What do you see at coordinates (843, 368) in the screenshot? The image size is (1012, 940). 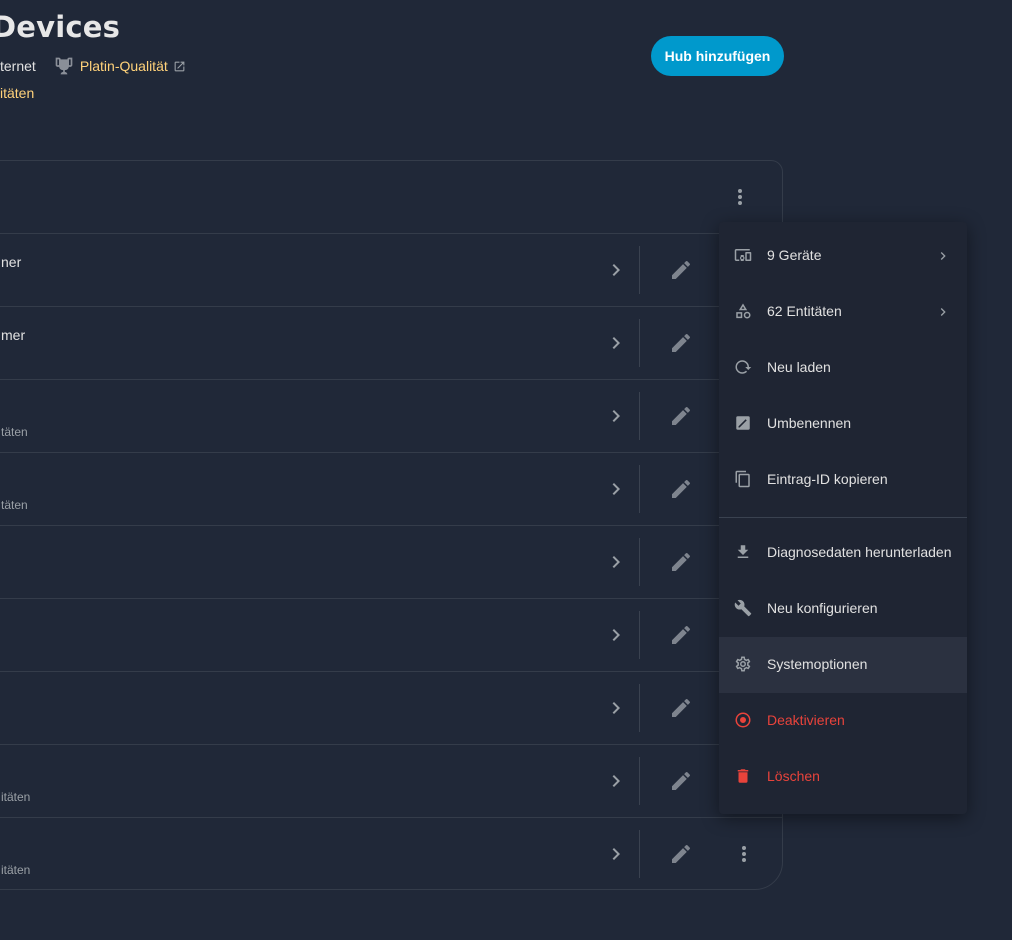 I see `menu-item-reload: Neu laden` at bounding box center [843, 368].